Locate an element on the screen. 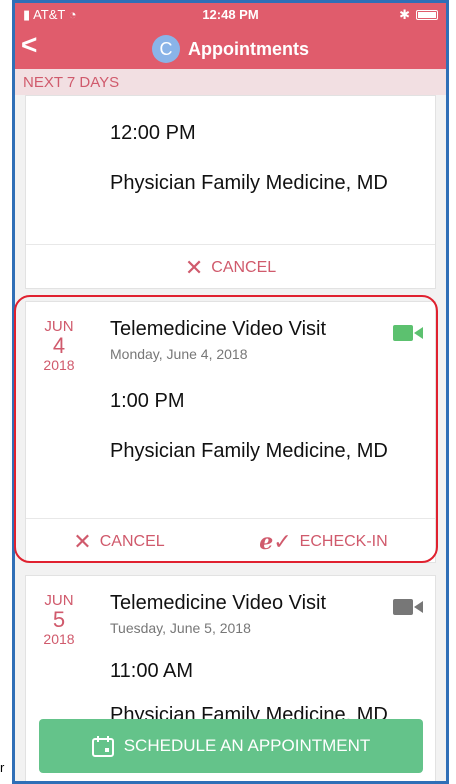 The height and width of the screenshot is (784, 456). calendar-icon is located at coordinates (102, 746).